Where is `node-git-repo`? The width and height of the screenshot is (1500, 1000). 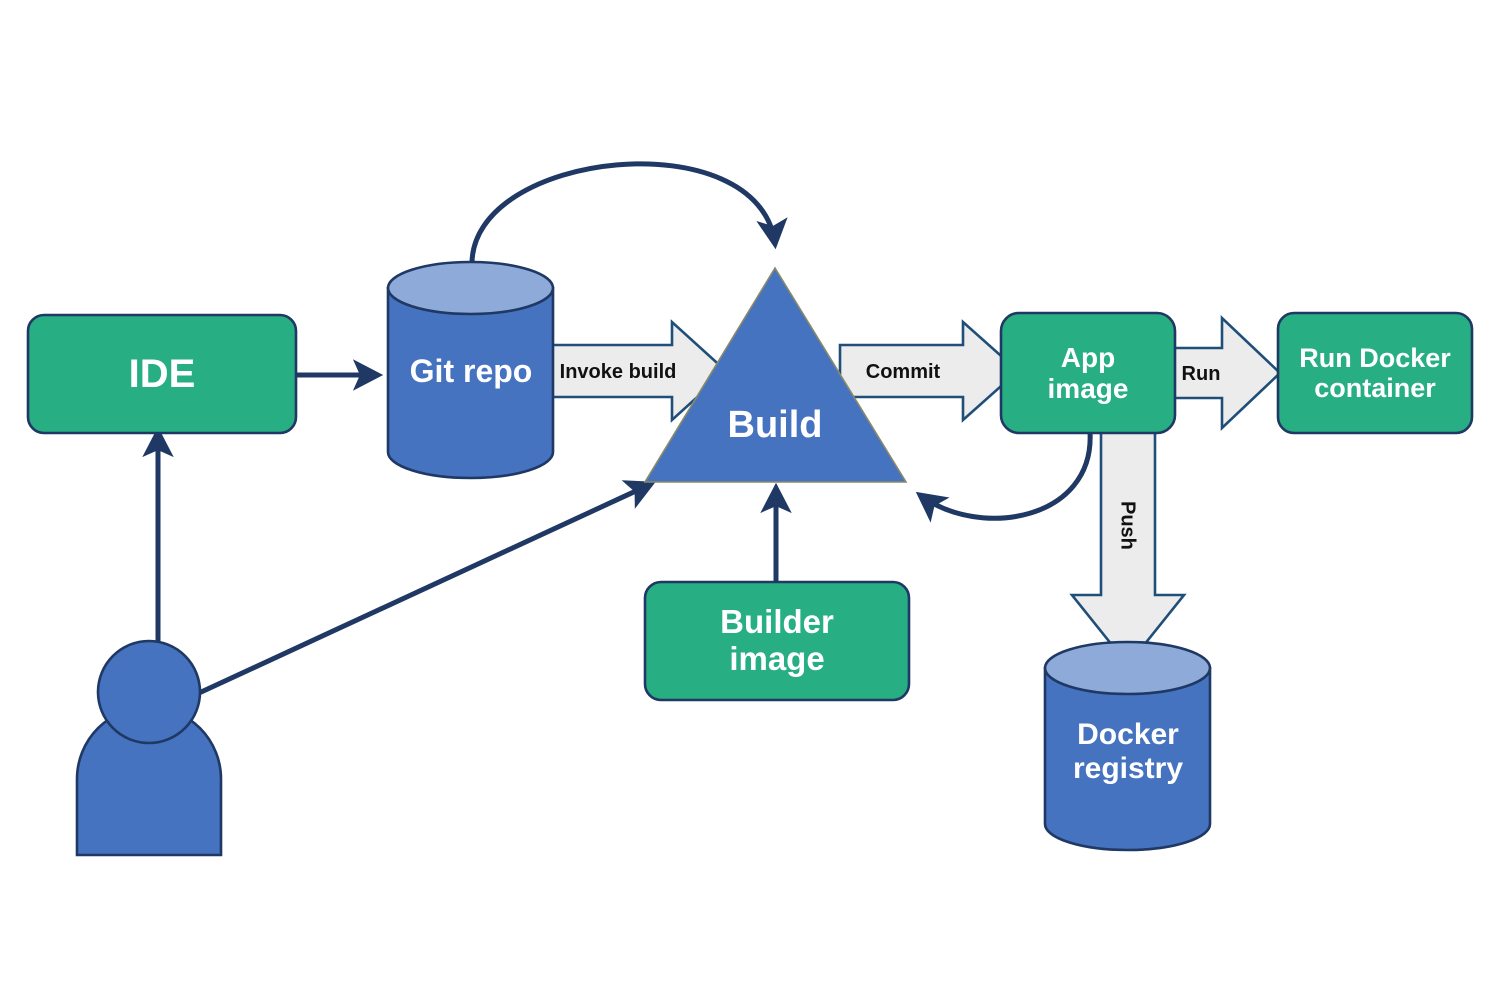
node-git-repo is located at coordinates (470, 370).